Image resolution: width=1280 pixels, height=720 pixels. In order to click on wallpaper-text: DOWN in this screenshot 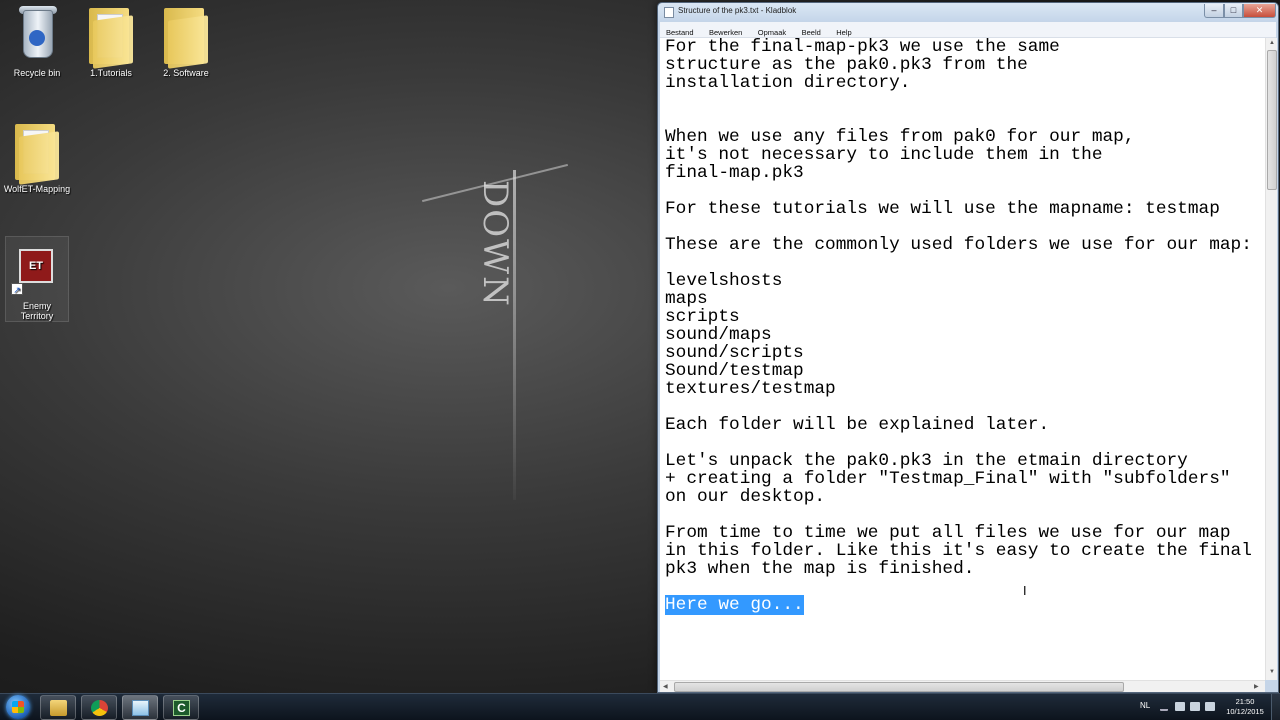, I will do `click(495, 244)`.